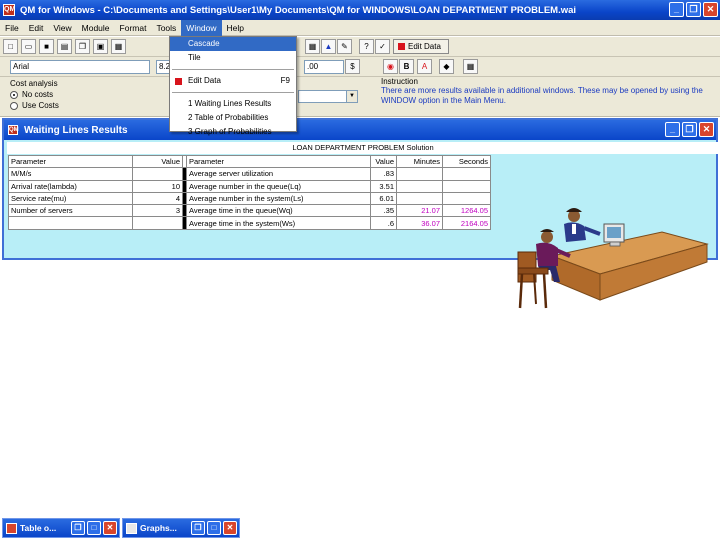  What do you see at coordinates (285, 80) in the screenshot?
I see `menu-shortcut: F9` at bounding box center [285, 80].